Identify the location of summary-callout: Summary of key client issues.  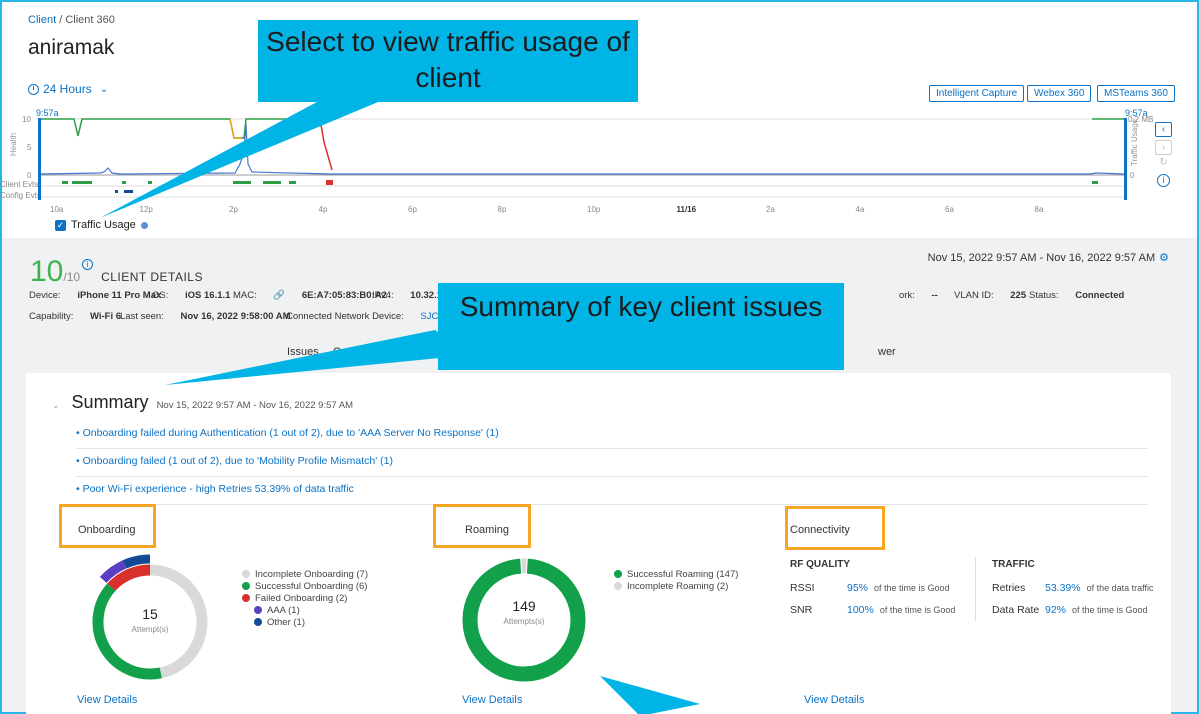
(641, 326).